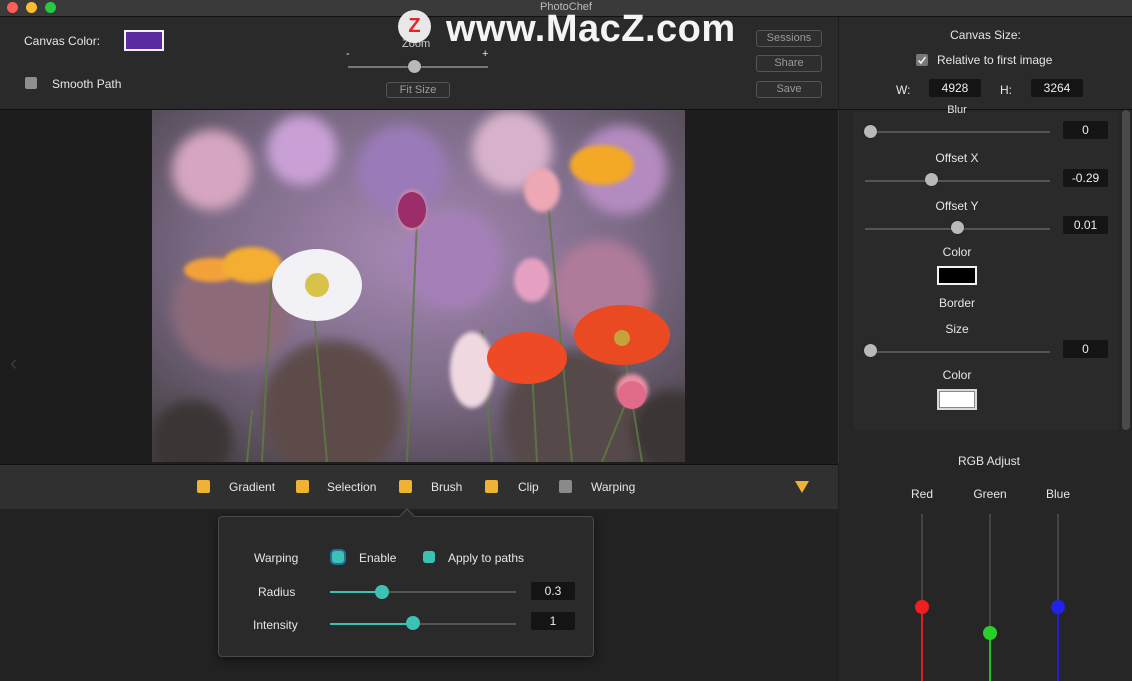 This screenshot has width=1132, height=681. Describe the element at coordinates (957, 110) in the screenshot. I see `blur-label: Blur` at that location.